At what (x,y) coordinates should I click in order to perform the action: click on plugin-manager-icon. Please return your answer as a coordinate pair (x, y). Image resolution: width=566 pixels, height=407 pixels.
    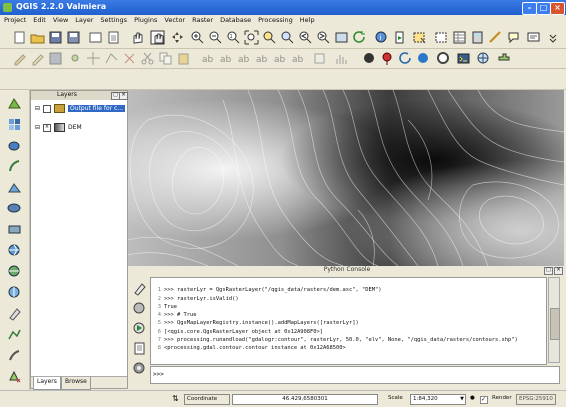
    Looking at the image, I should click on (503, 58).